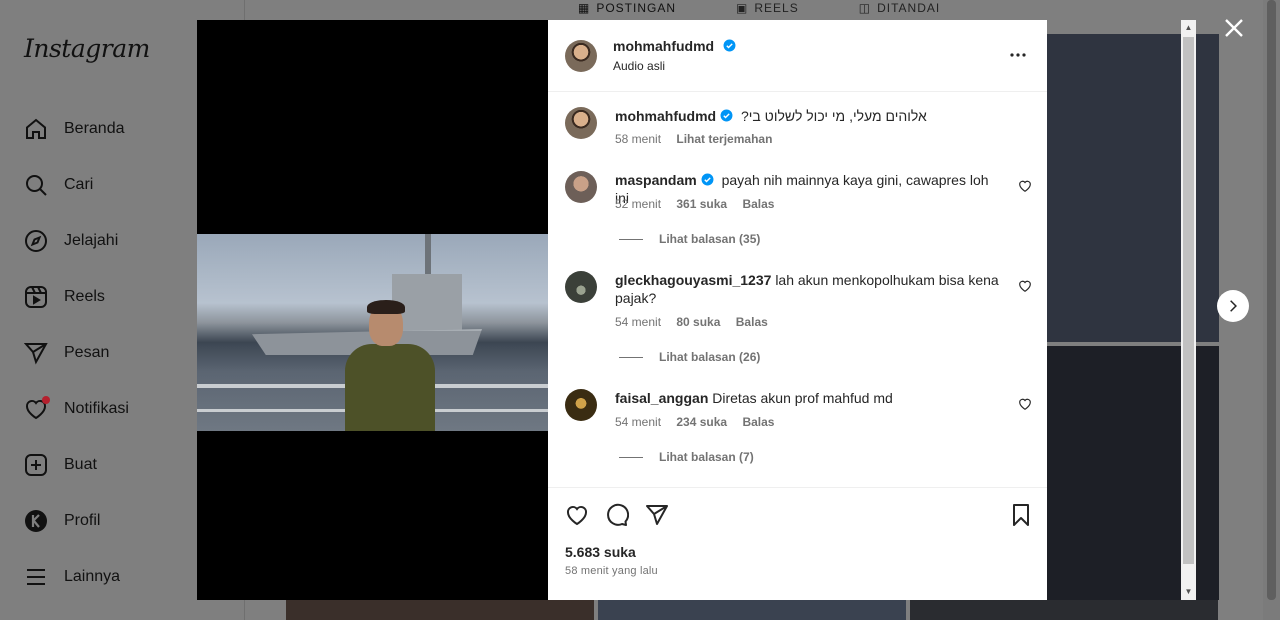  I want to click on tab-reels: ▣ REELS, so click(767, 8).